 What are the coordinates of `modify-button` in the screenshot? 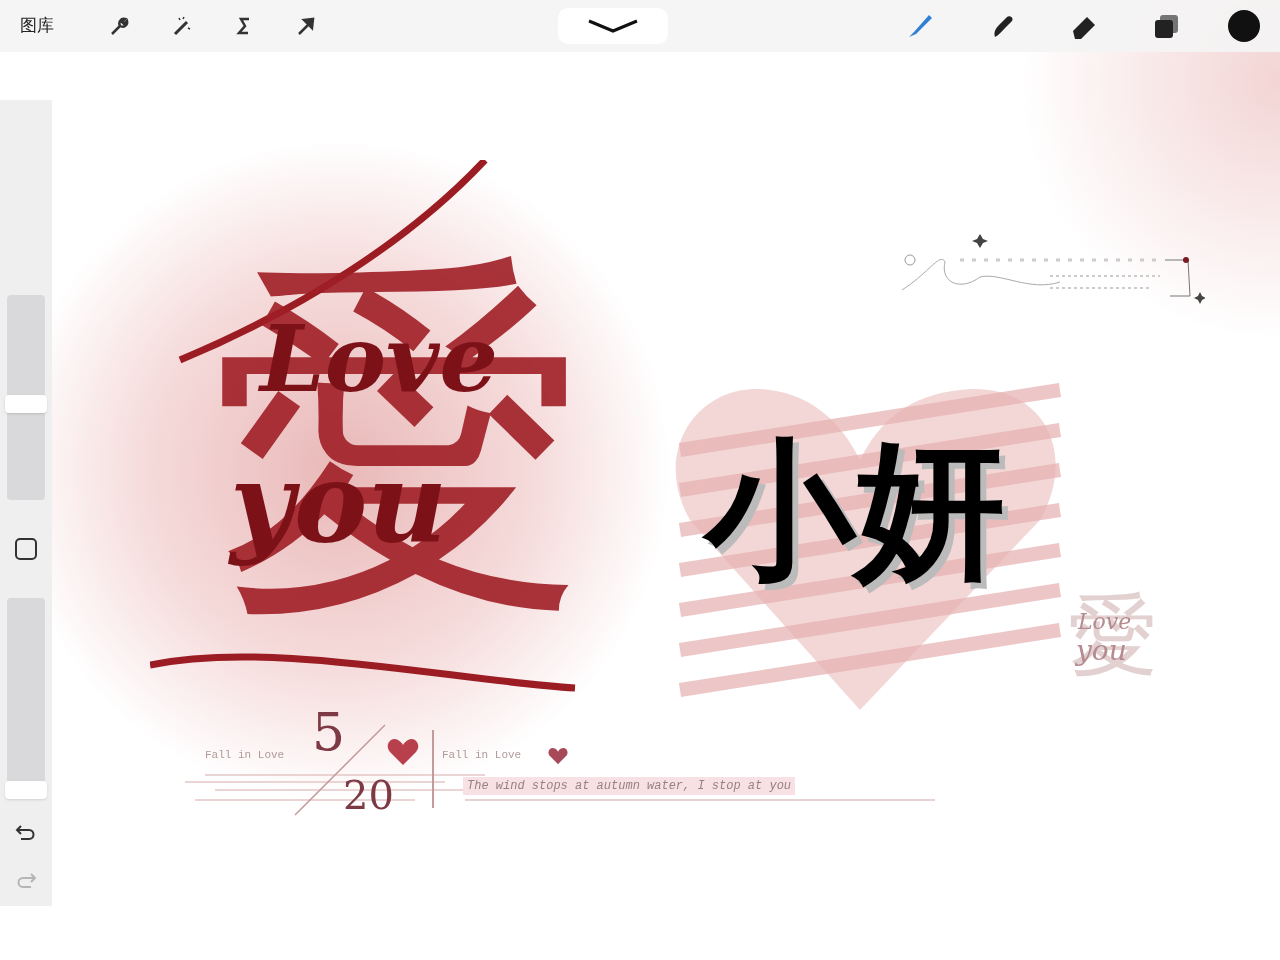 It's located at (26, 549).